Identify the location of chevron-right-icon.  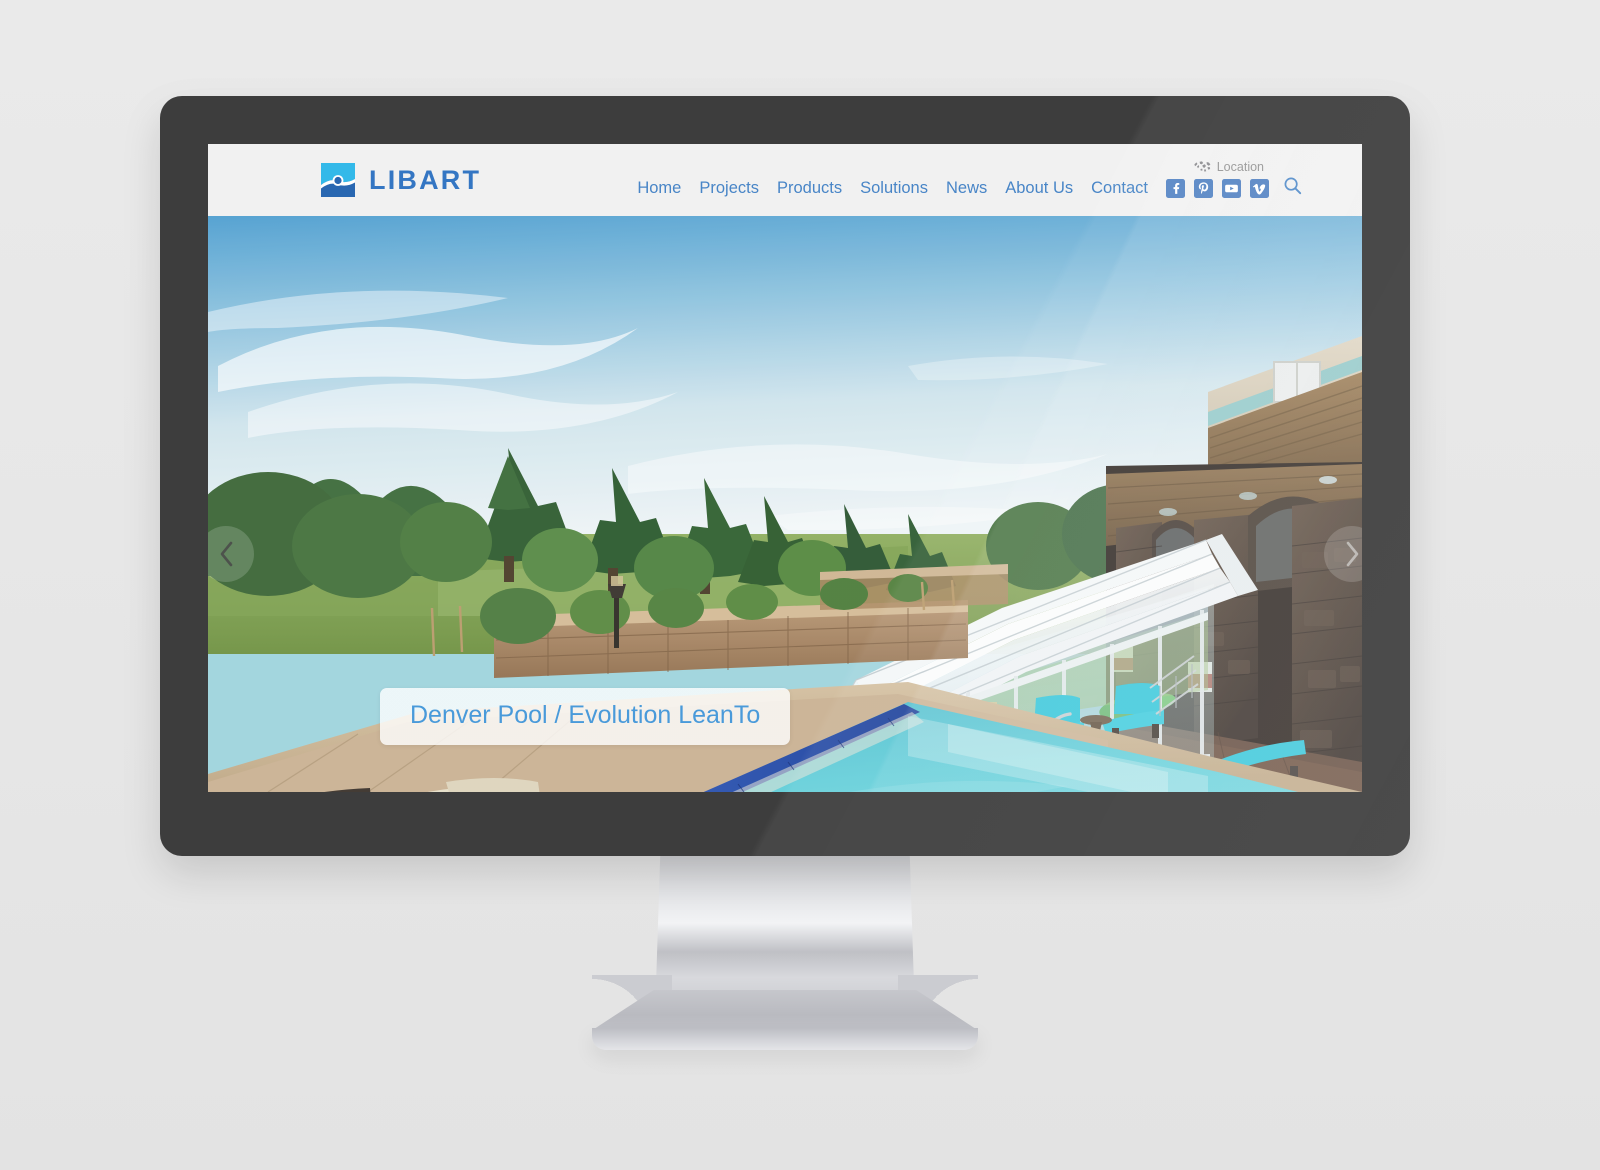
(1352, 554).